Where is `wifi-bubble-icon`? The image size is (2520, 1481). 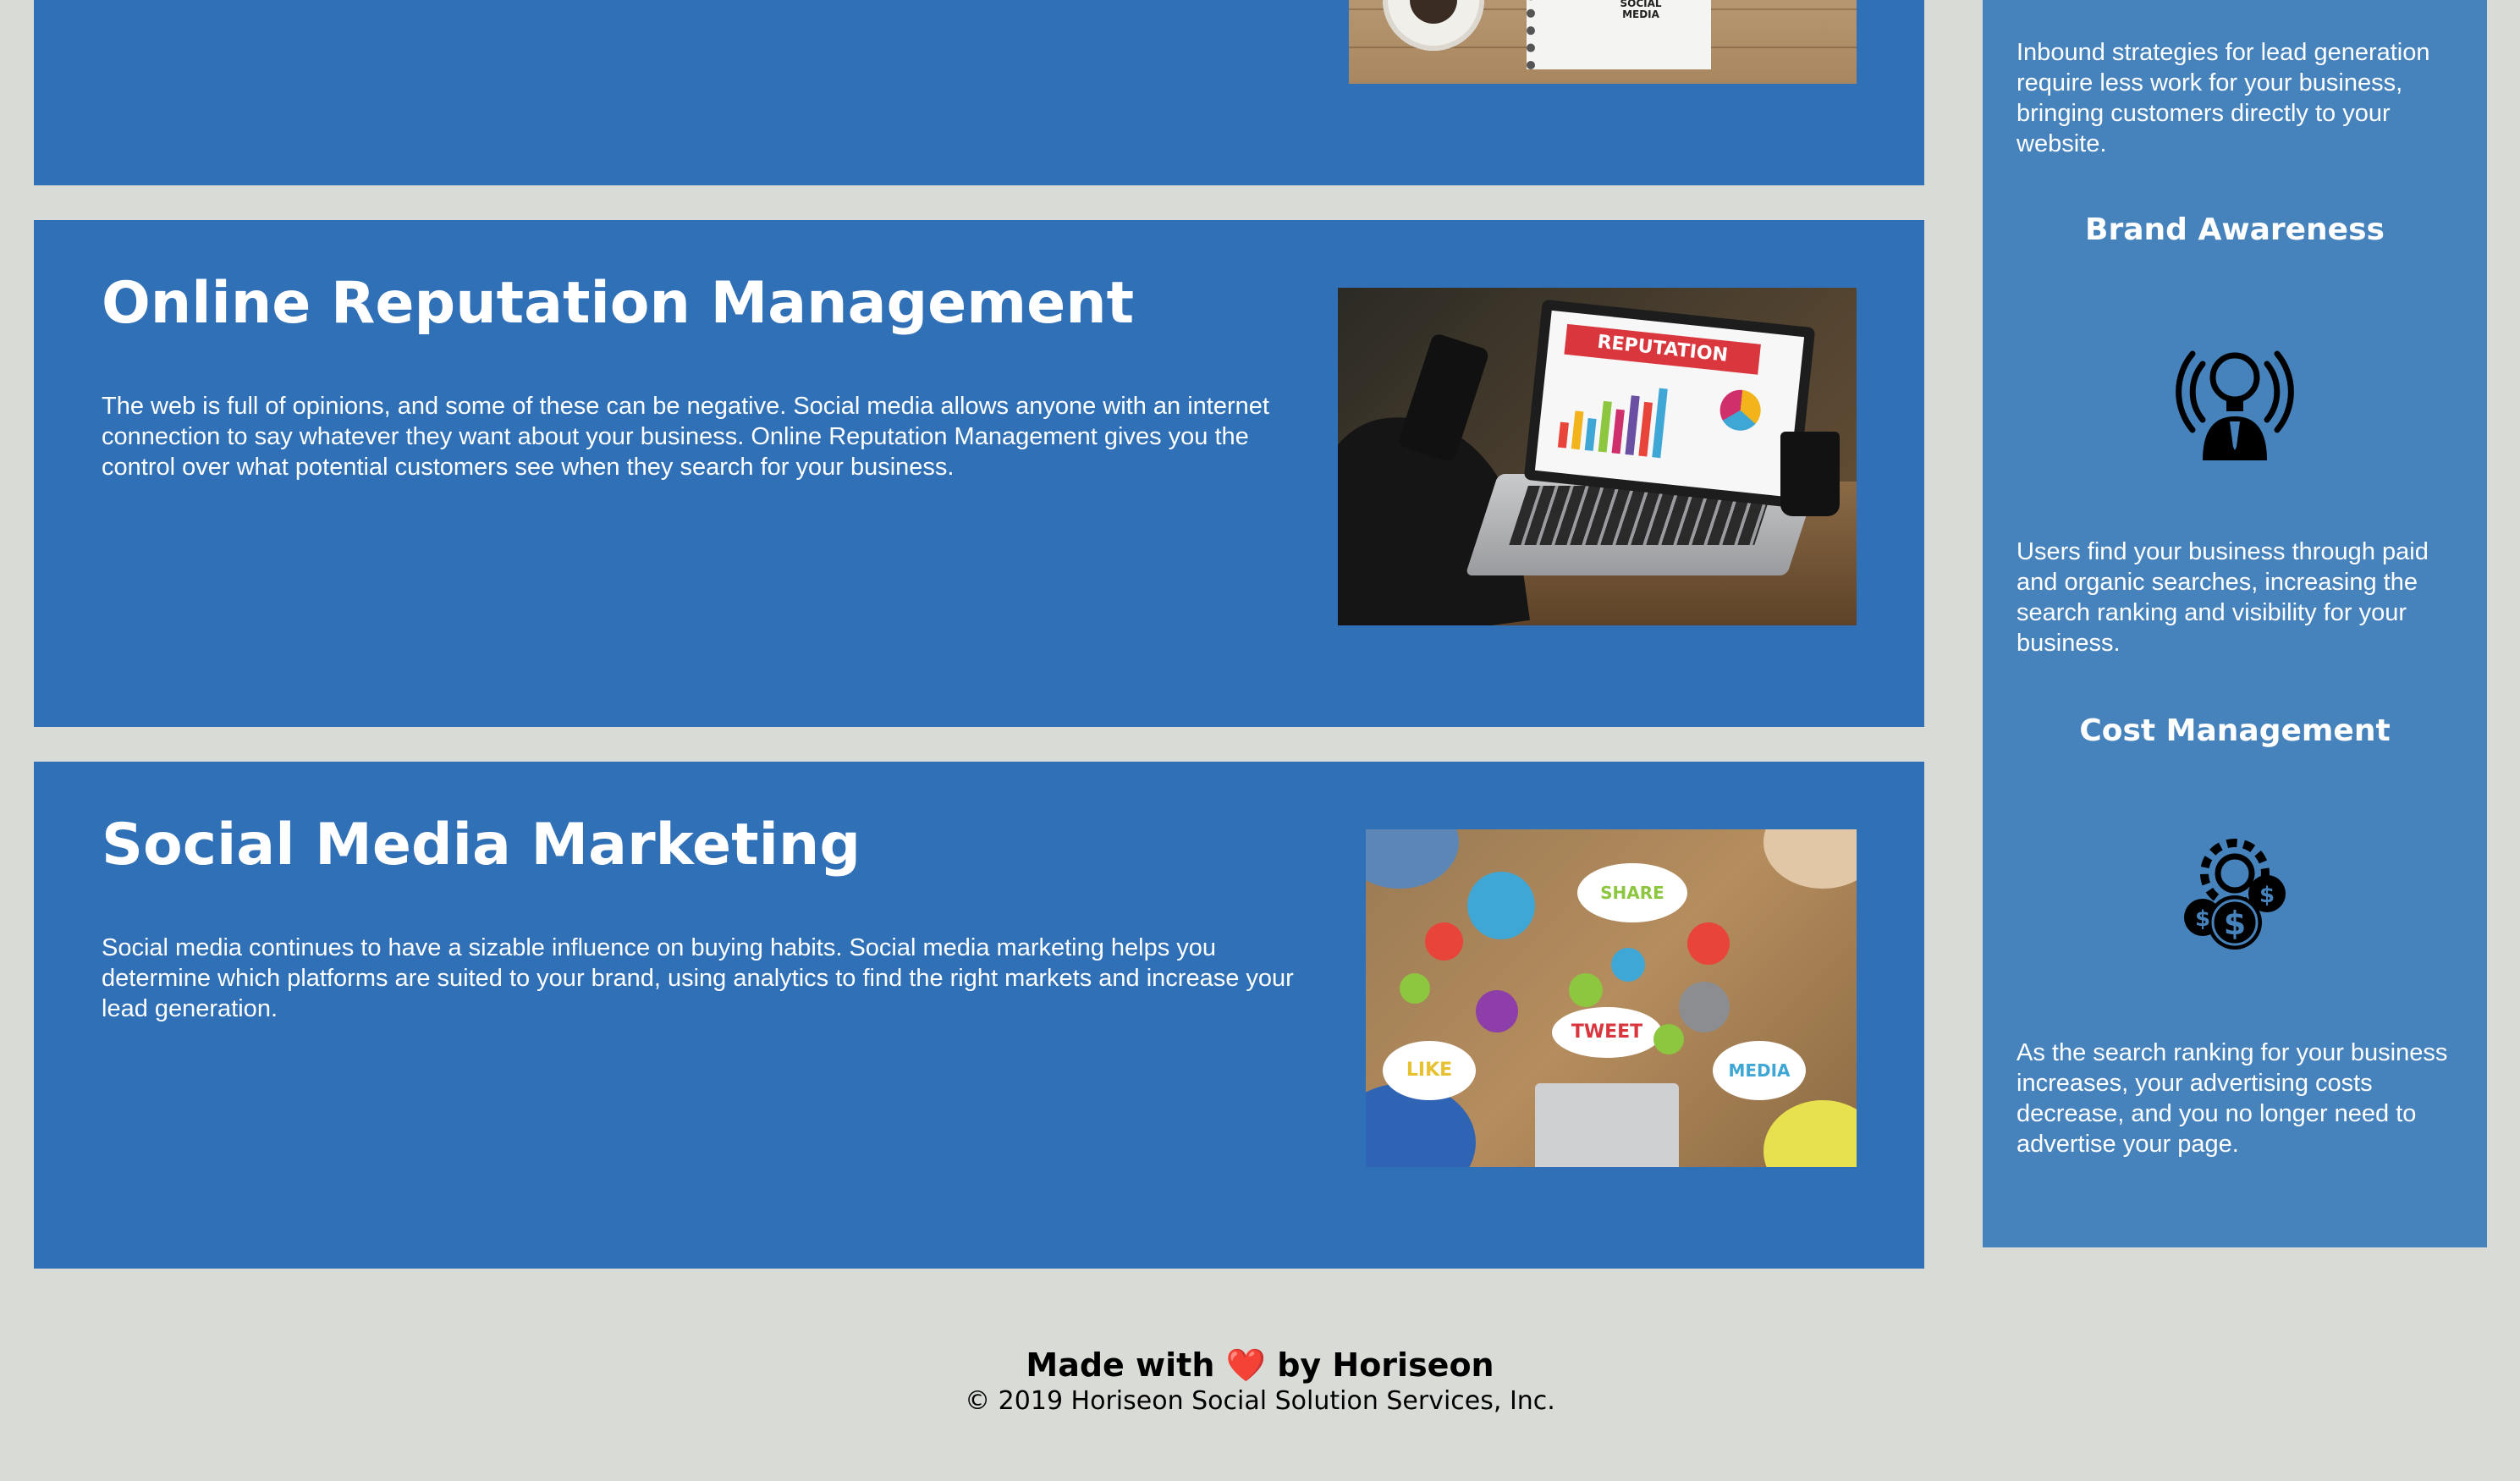
wifi-bubble-icon is located at coordinates (1415, 988).